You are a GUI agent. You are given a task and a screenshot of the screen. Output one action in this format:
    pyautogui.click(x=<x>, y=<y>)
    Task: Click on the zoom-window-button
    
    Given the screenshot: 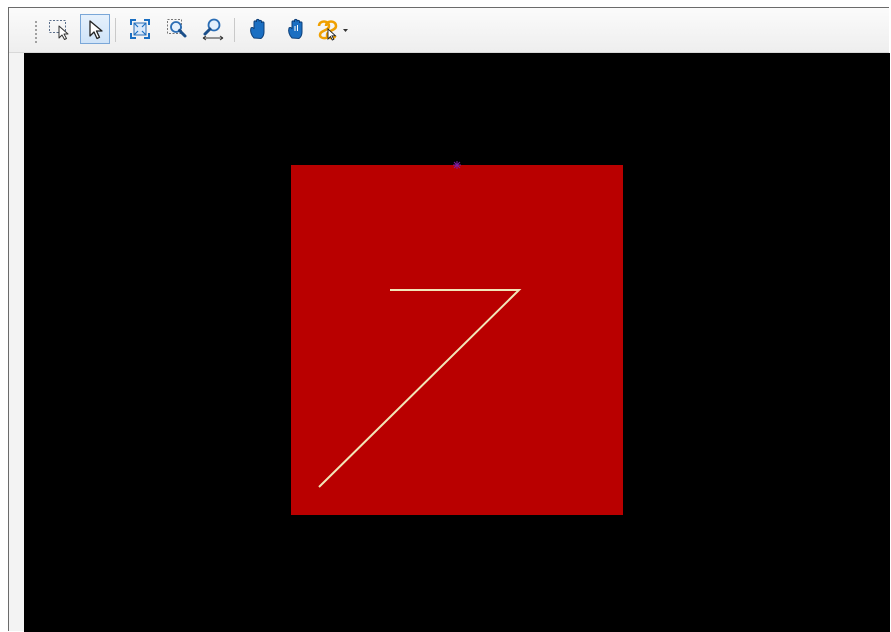 What is the action you would take?
    pyautogui.click(x=177, y=29)
    